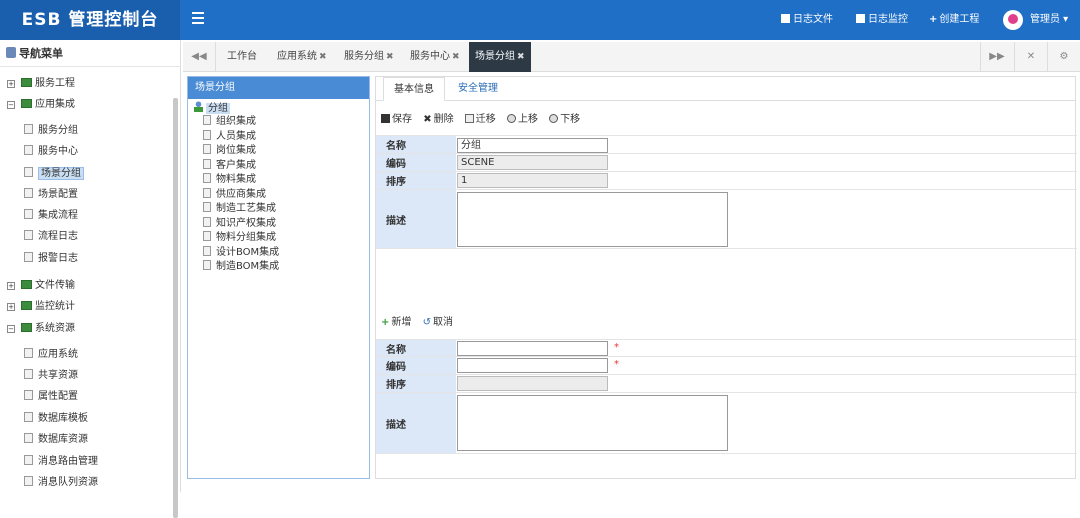  I want to click on tab-scroll-right-icon: ▶▶, so click(996, 57).